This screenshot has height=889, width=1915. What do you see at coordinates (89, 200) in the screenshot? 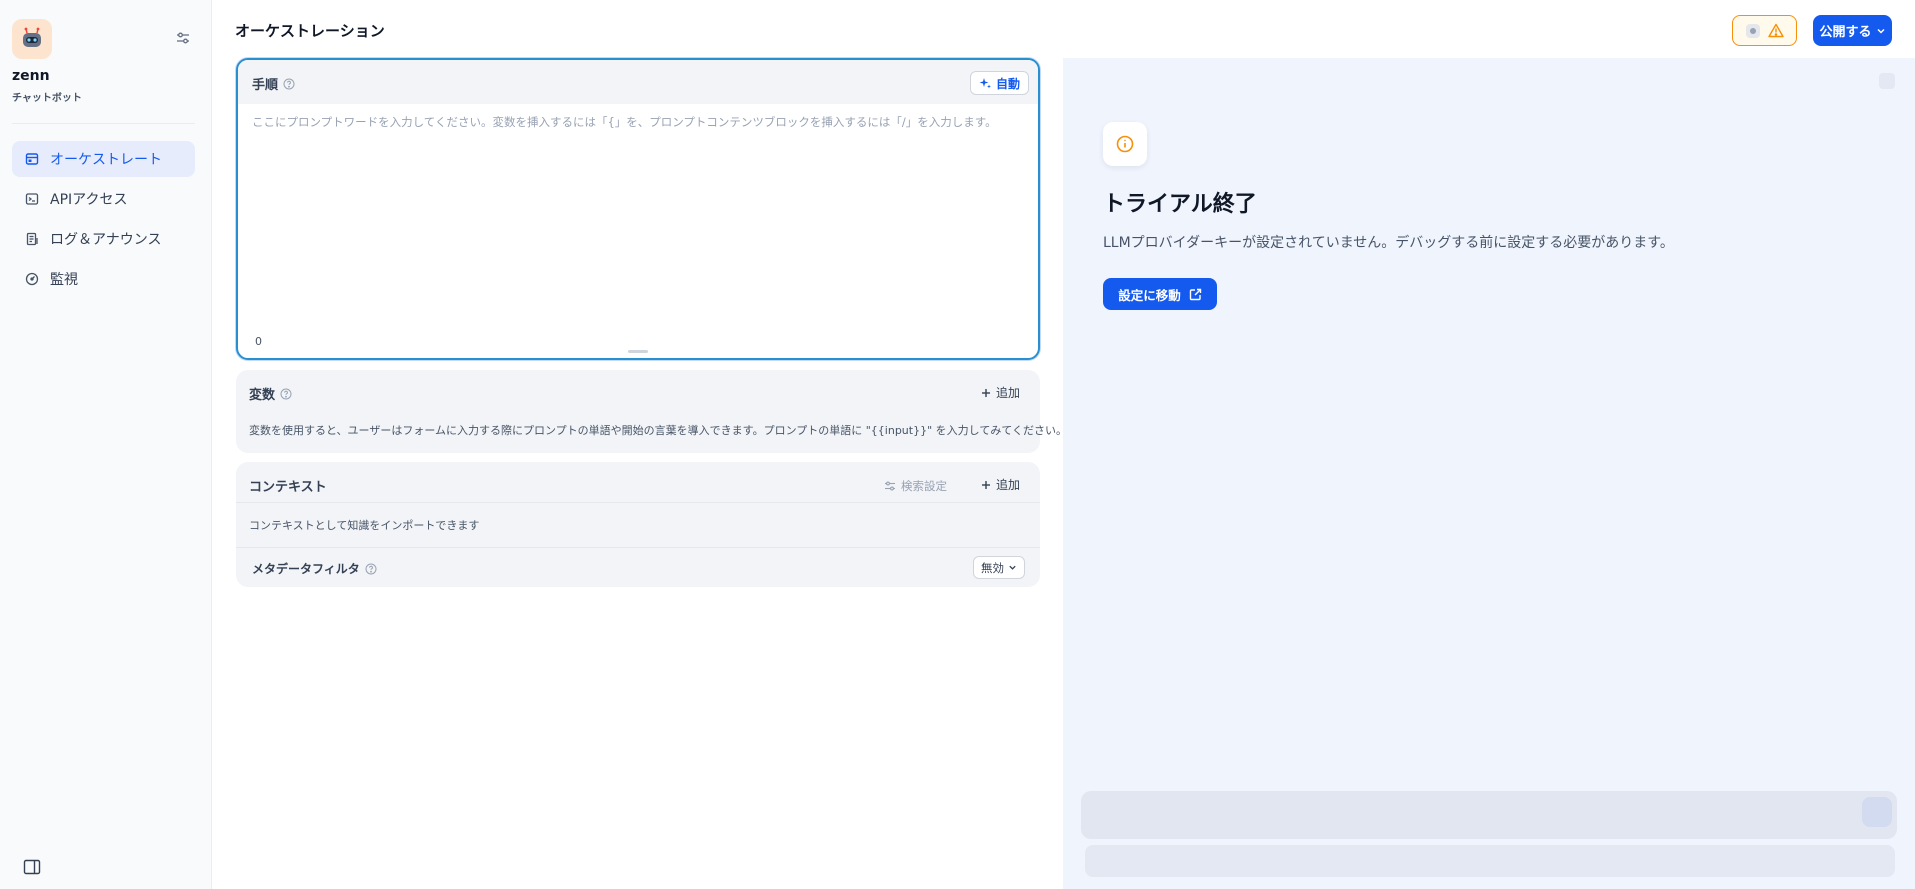
I see `sidebar-item-label: APIアクセス` at bounding box center [89, 200].